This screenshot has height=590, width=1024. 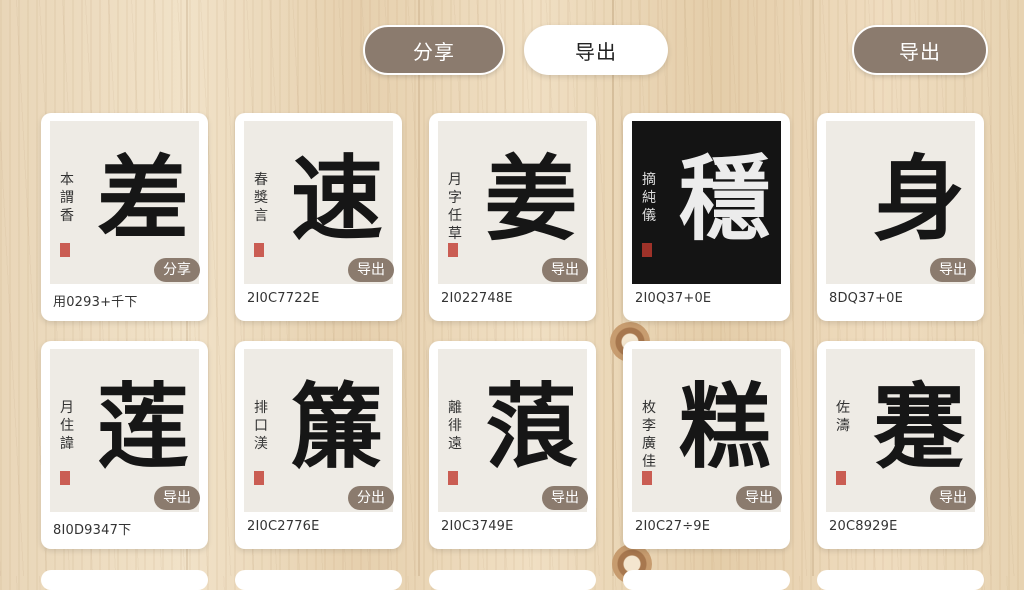 I want to click on inscription-text: 本謂香, so click(x=67, y=198).